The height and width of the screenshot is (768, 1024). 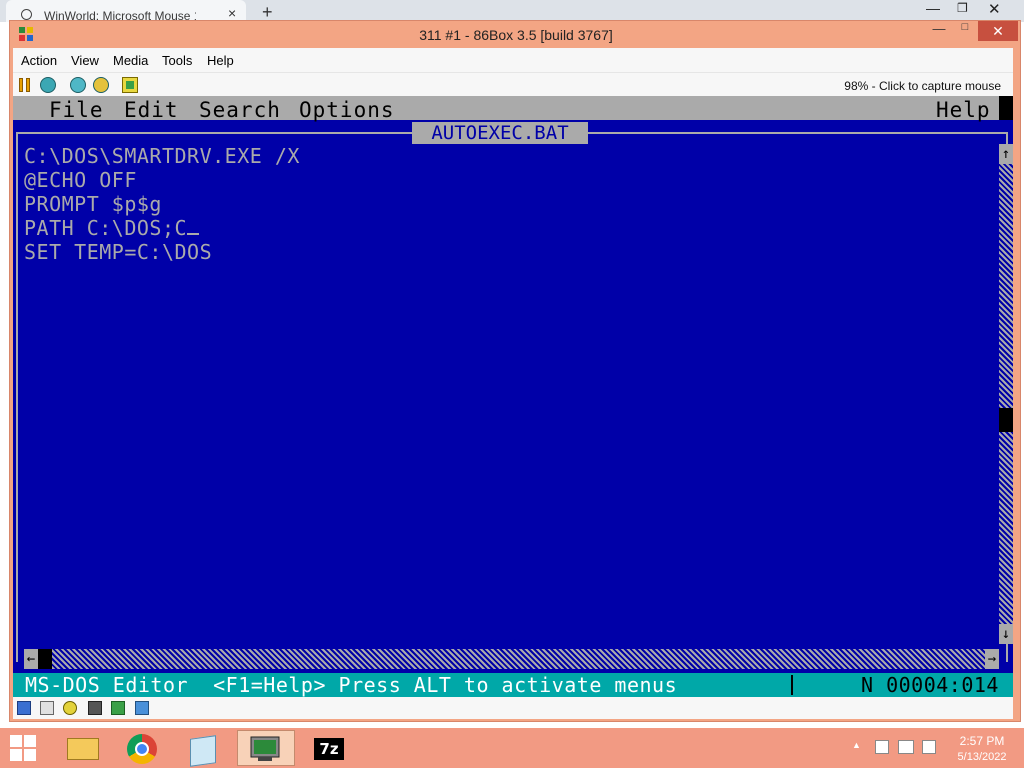 I want to click on settings-icon, so click(x=130, y=85).